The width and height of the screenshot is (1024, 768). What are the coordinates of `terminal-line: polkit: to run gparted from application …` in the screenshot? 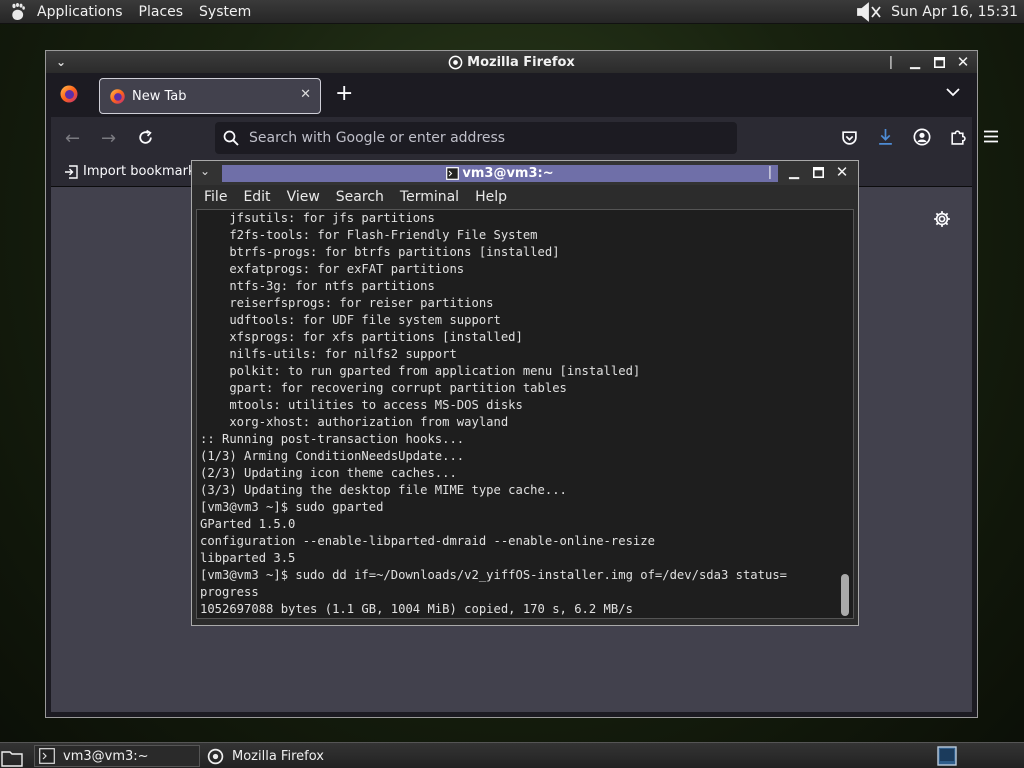 It's located at (420, 371).